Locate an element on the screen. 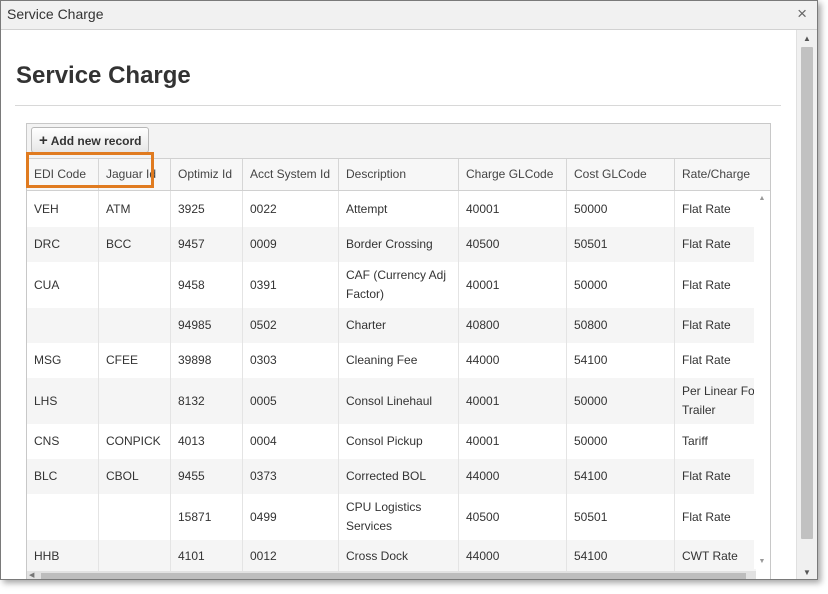 This screenshot has height=594, width=828. cell-edi-code: MSG is located at coordinates (63, 360).